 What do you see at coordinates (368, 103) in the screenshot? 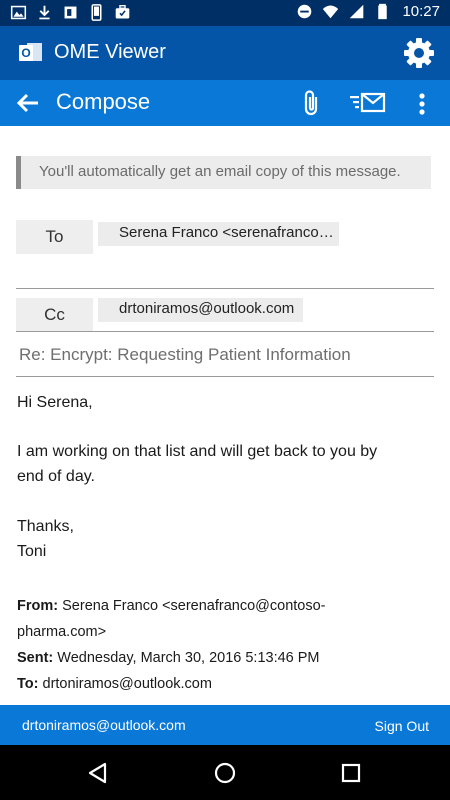
I see `send-mail-icon` at bounding box center [368, 103].